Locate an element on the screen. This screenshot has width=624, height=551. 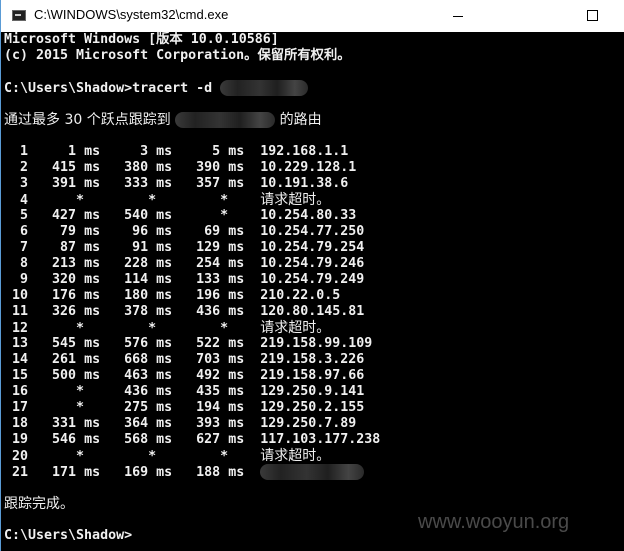
rtt-r2: 333 ms is located at coordinates (144, 183).